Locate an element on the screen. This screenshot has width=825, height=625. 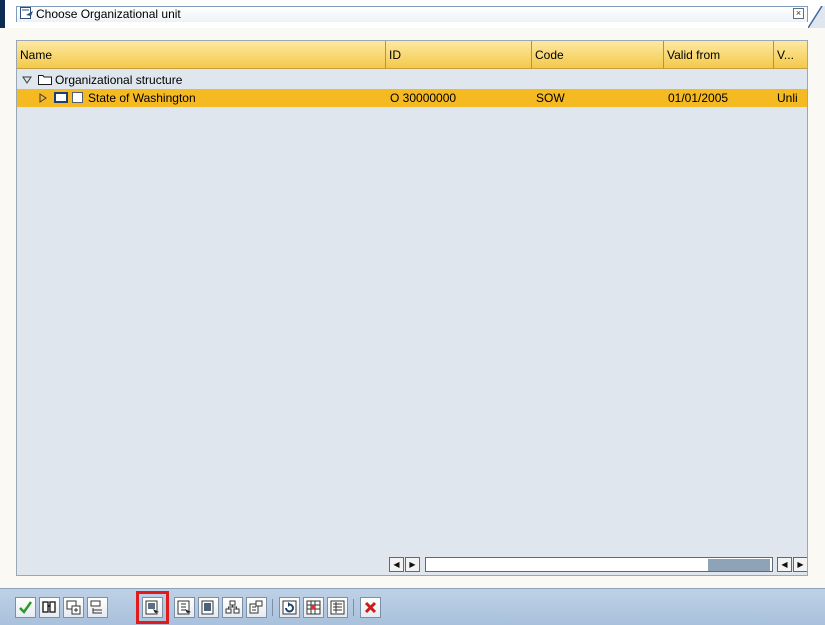
refresh-button is located at coordinates (289, 607).